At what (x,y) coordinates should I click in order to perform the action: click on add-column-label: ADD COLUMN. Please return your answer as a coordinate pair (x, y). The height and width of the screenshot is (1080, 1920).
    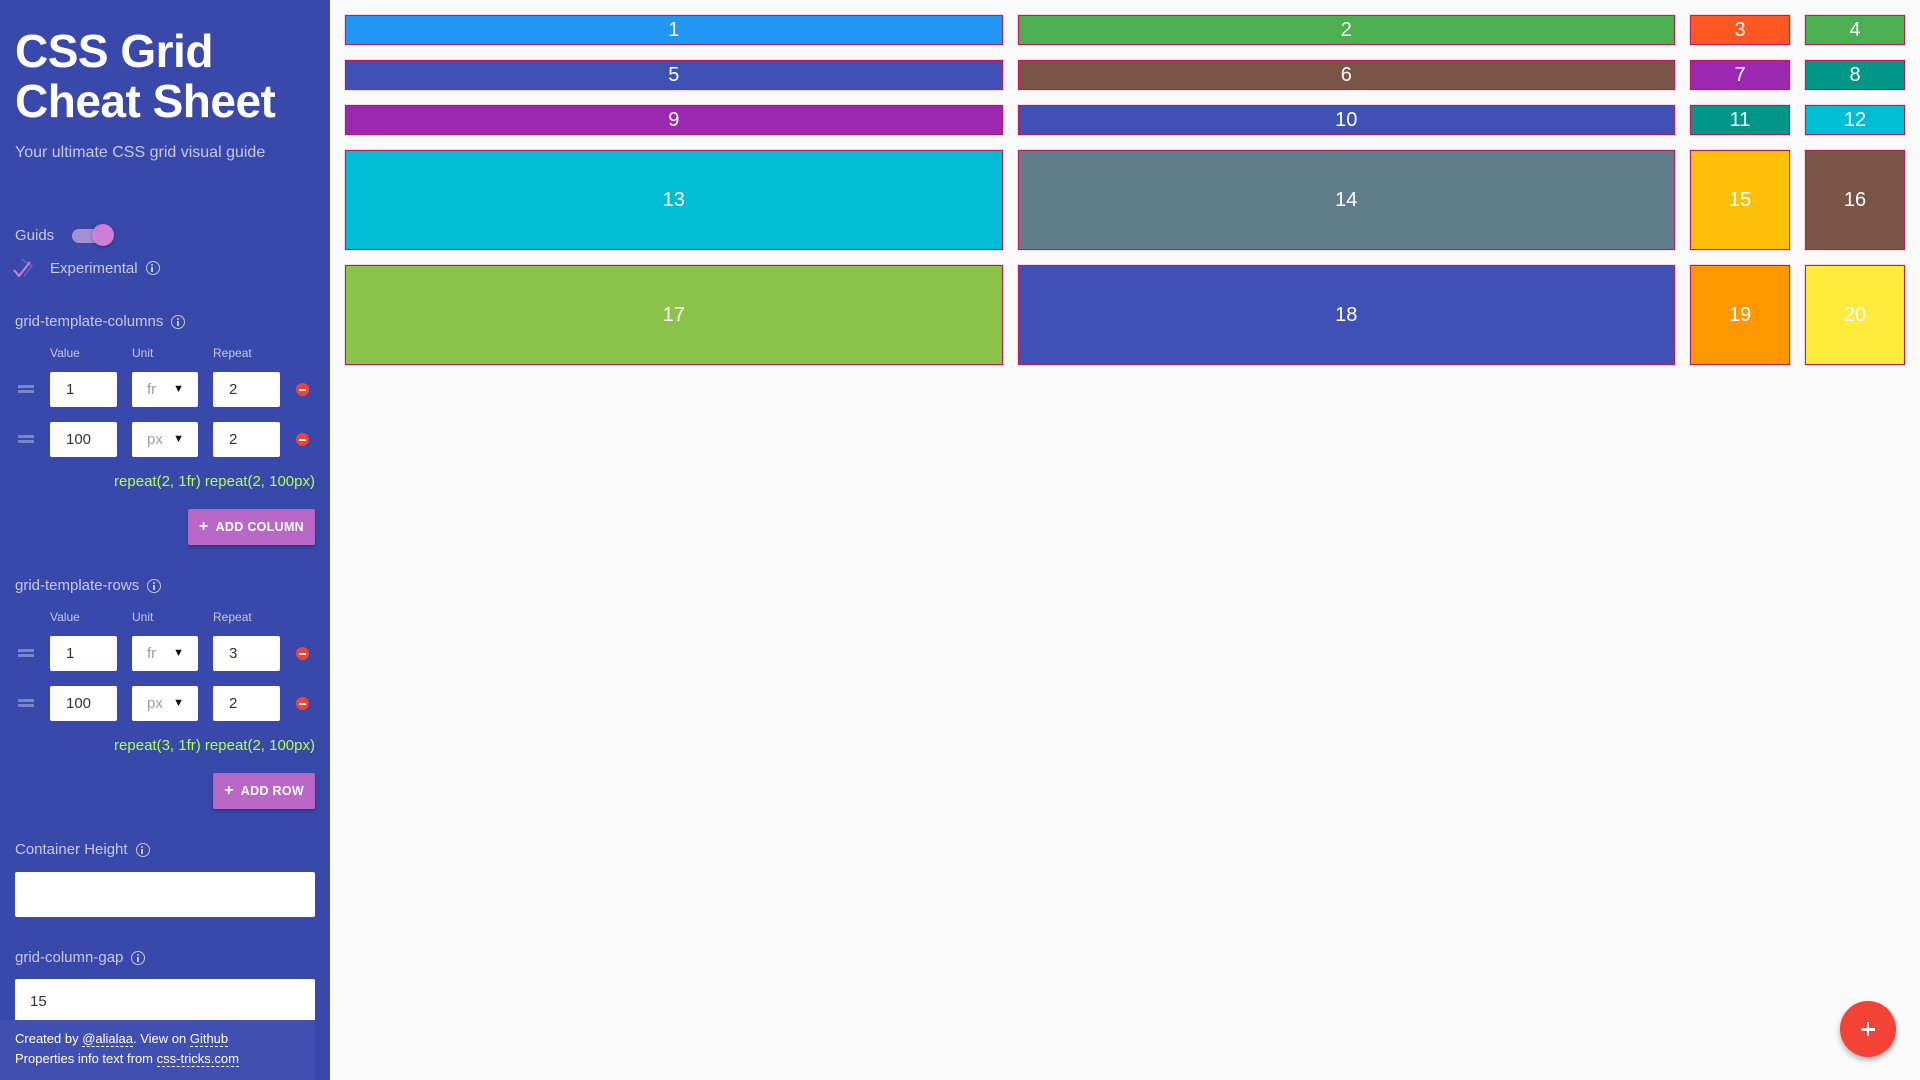
    Looking at the image, I should click on (259, 527).